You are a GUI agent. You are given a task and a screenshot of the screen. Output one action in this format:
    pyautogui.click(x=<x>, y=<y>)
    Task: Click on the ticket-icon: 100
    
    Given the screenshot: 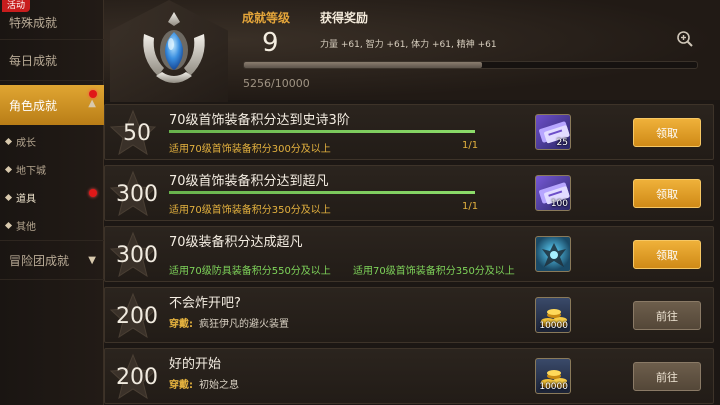 What is the action you would take?
    pyautogui.click(x=553, y=193)
    